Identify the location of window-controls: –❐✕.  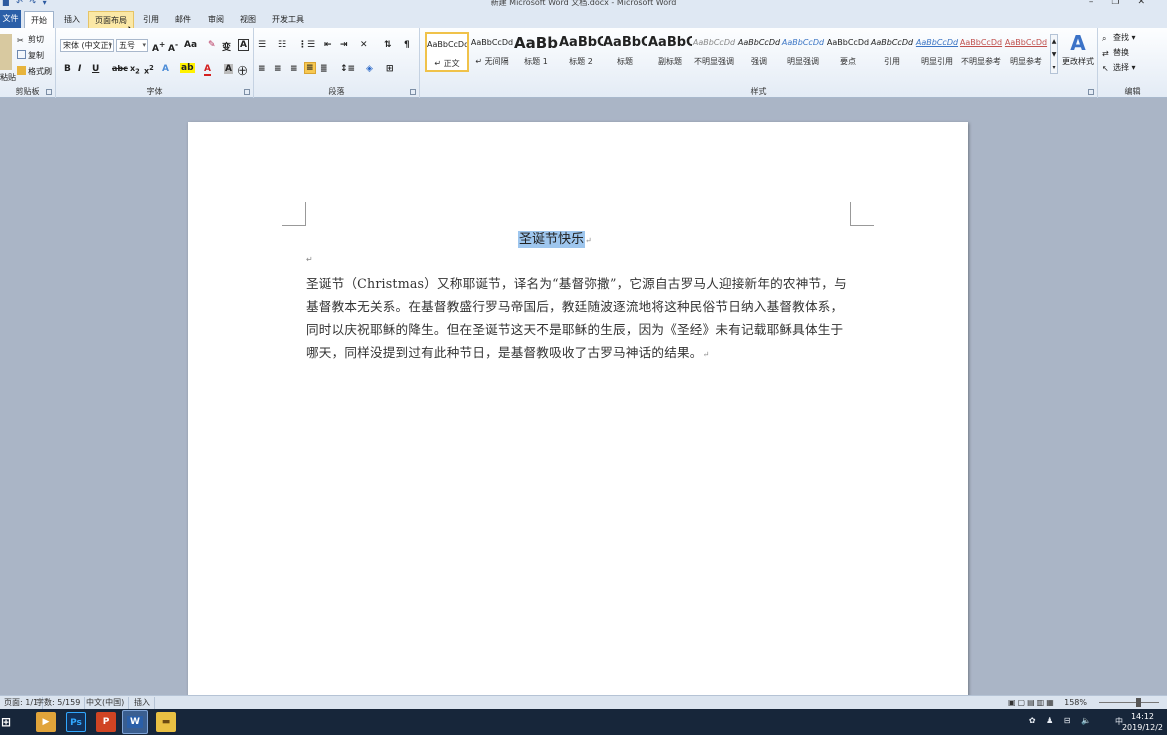
(1126, 3).